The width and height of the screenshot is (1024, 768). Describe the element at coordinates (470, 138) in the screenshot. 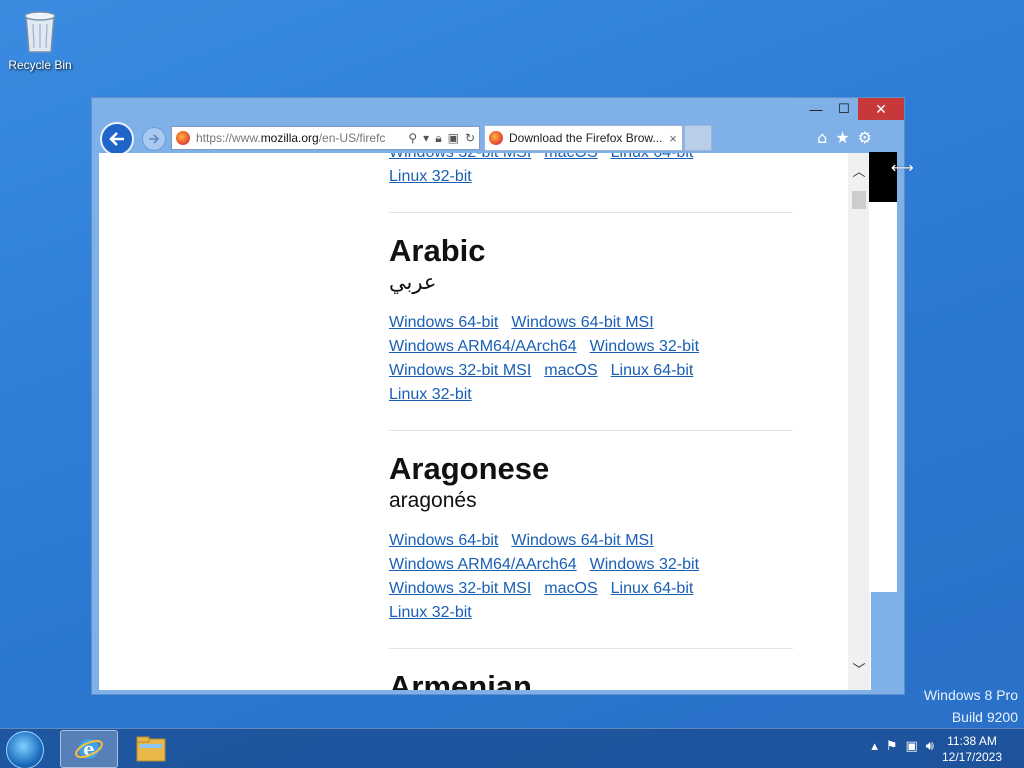

I see `refresh-icon: ↻` at that location.